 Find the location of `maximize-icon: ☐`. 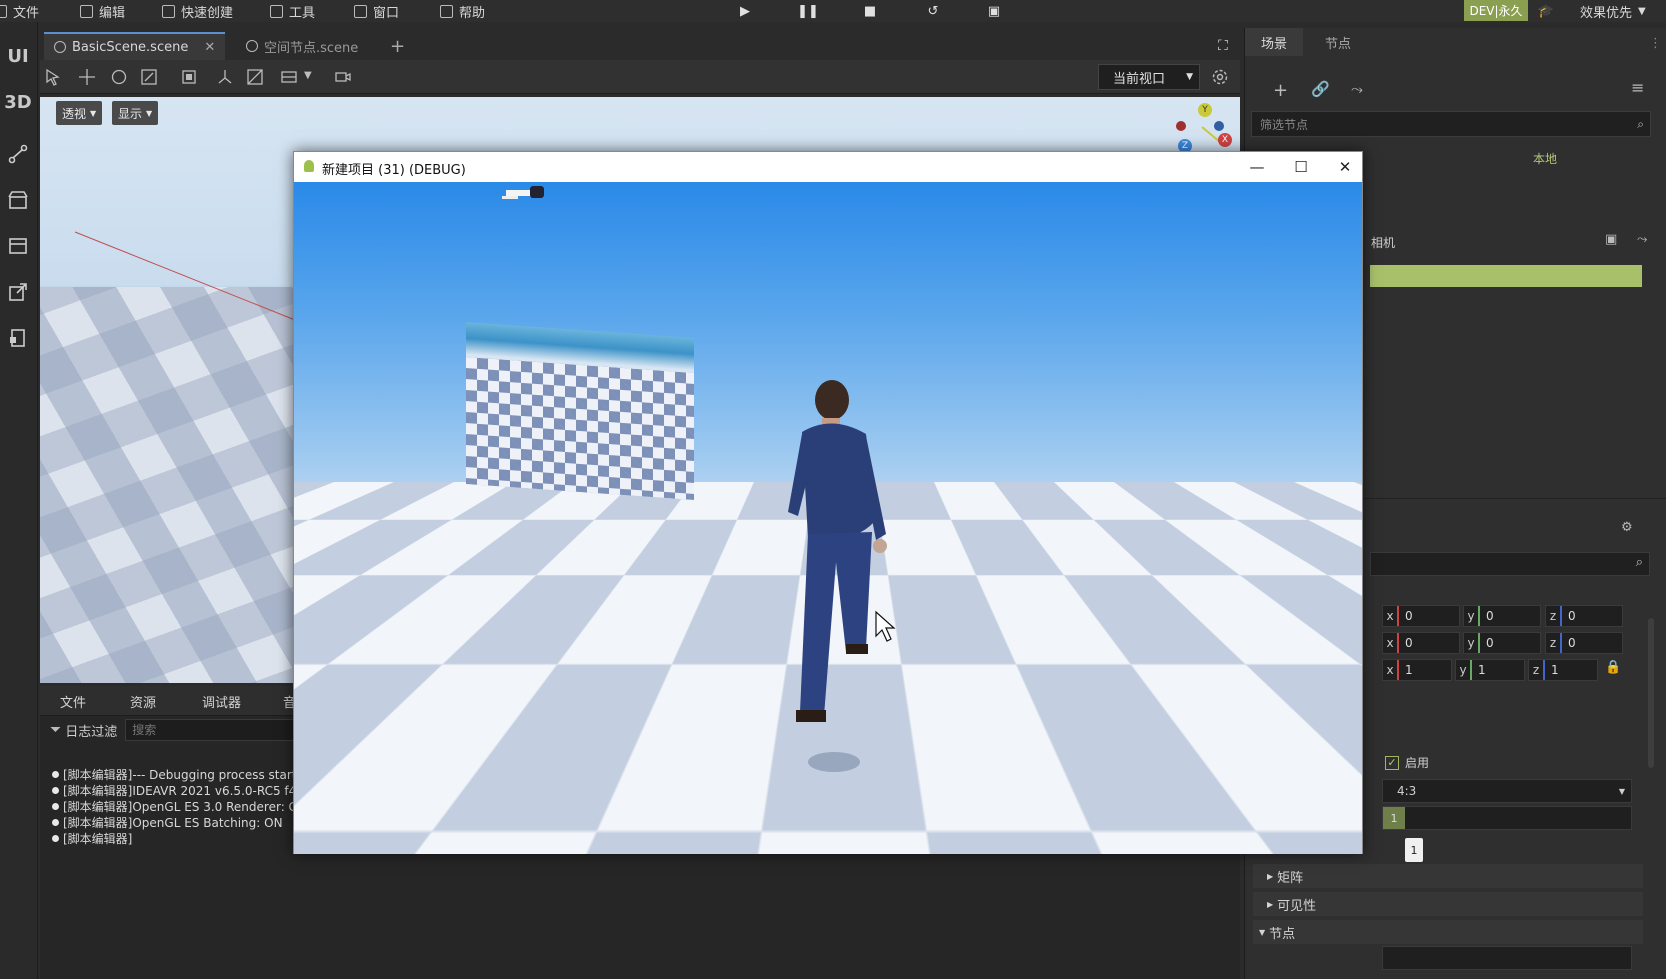

maximize-icon: ☐ is located at coordinates (1301, 167).